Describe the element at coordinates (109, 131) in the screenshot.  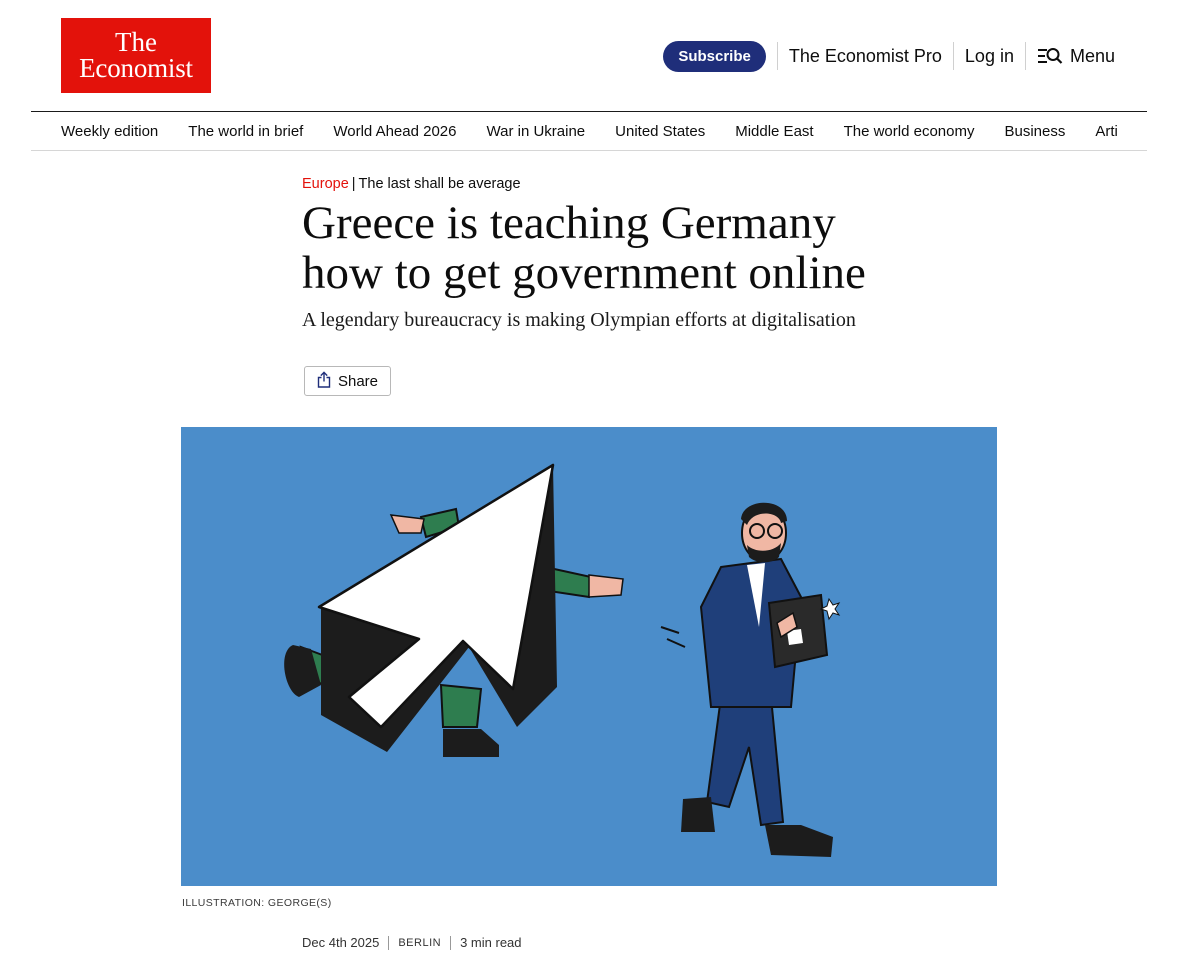
I see `nav-weekly-edition: Weekly edition` at that location.